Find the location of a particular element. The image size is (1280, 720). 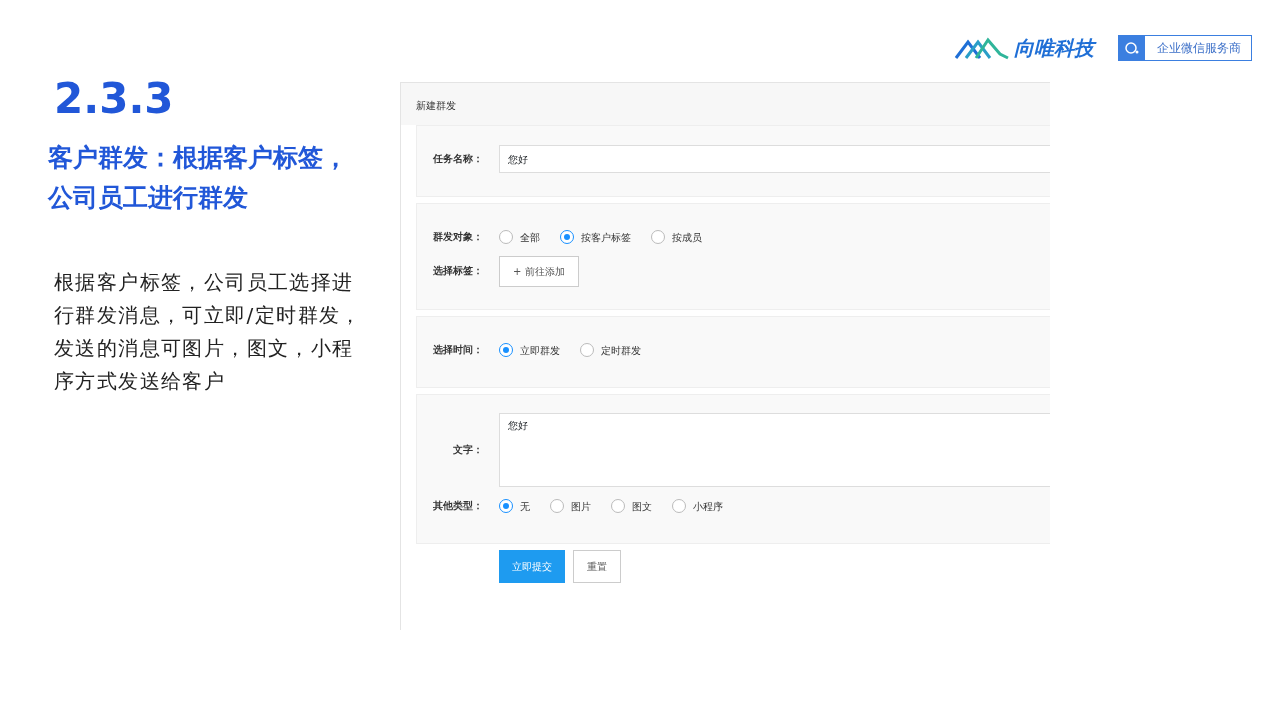

radio-option: 图文 is located at coordinates (631, 506).